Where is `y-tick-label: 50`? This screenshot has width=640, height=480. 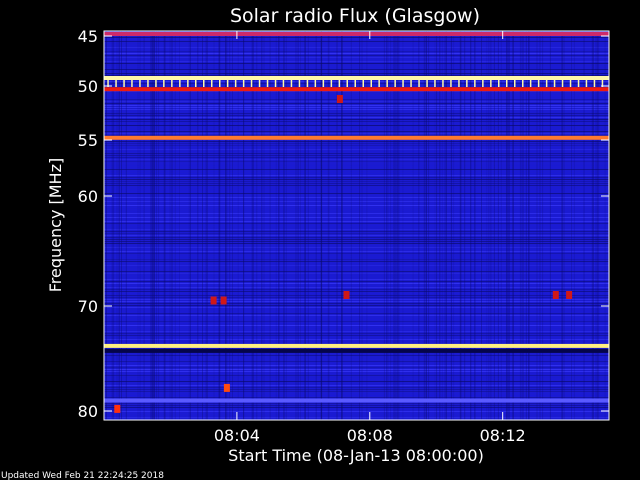
y-tick-label: 50 is located at coordinates (88, 86).